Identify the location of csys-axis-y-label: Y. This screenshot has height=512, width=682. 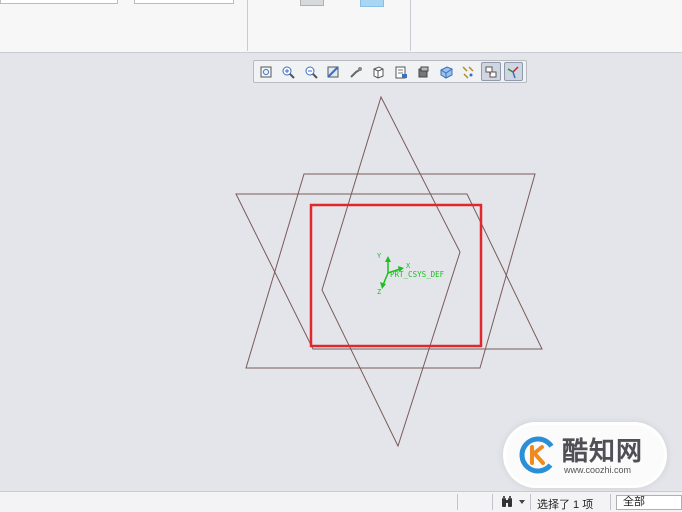
(379, 256).